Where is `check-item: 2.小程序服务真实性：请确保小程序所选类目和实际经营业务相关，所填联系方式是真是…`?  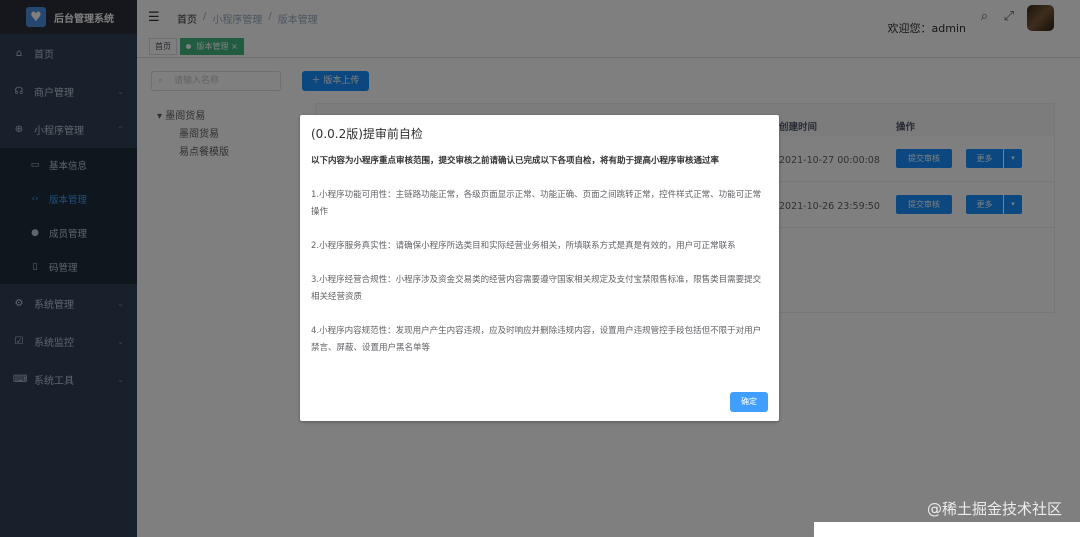
check-item: 2.小程序服务真实性：请确保小程序所选类目和实际经营业务相关，所填联系方式是真是… is located at coordinates (523, 246).